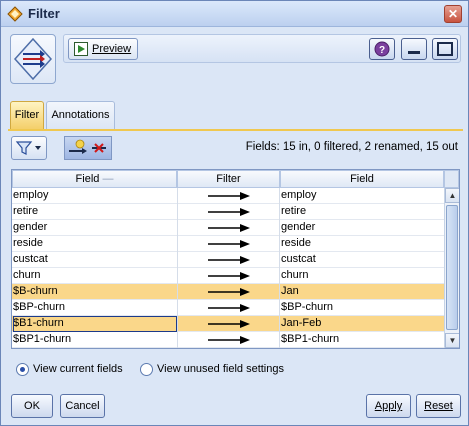 This screenshot has width=469, height=426. What do you see at coordinates (82, 406) in the screenshot?
I see `cancel-button: Cancel` at bounding box center [82, 406].